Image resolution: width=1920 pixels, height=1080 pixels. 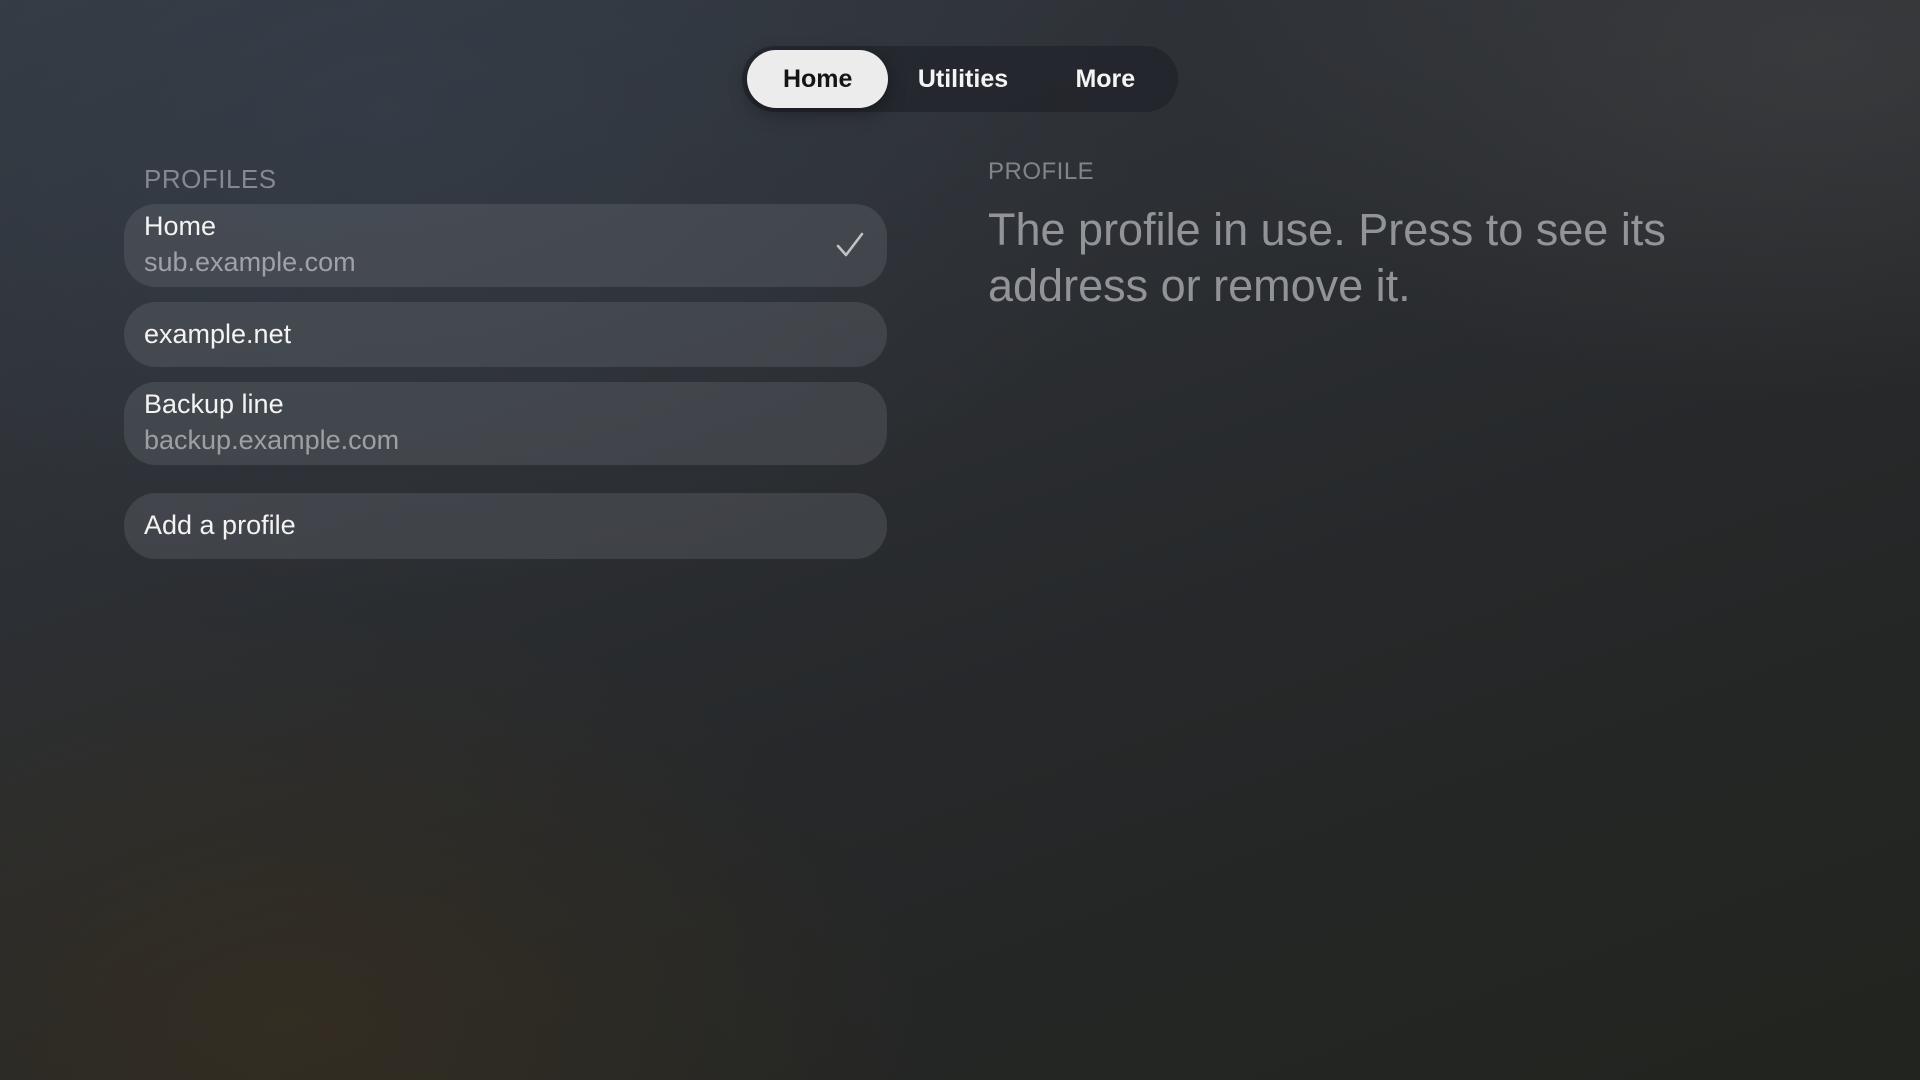 I want to click on tab-utilities: Utilities, so click(x=962, y=79).